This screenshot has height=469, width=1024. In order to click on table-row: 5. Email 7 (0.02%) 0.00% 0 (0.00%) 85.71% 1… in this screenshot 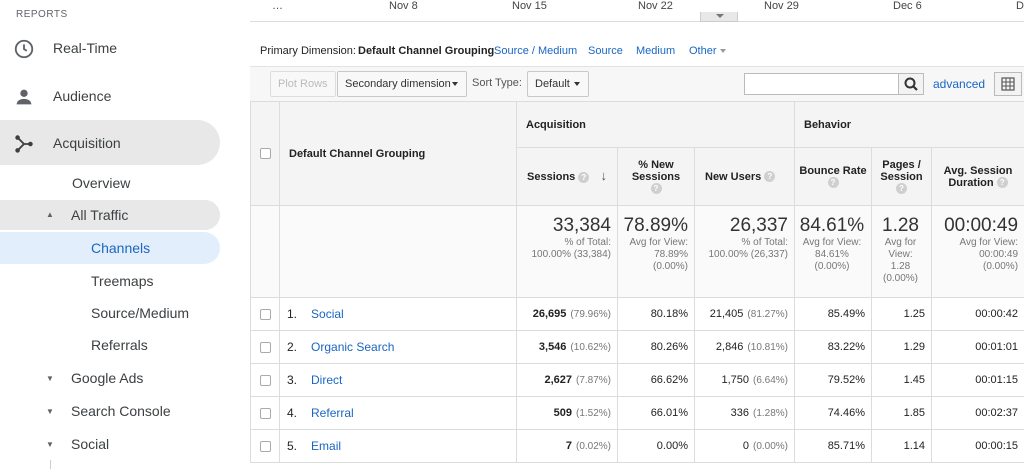, I will do `click(637, 446)`.